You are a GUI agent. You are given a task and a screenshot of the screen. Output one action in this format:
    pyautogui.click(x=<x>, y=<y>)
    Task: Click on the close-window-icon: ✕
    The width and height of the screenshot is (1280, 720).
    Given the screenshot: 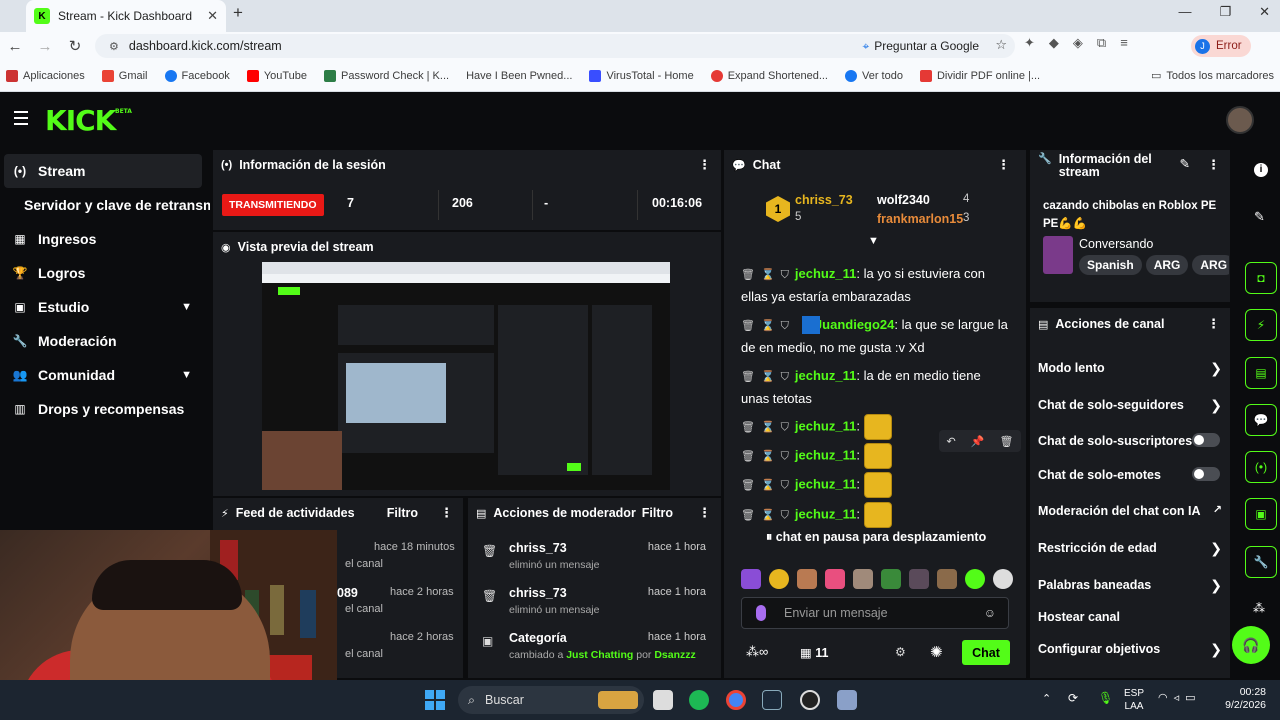 What is the action you would take?
    pyautogui.click(x=1264, y=12)
    